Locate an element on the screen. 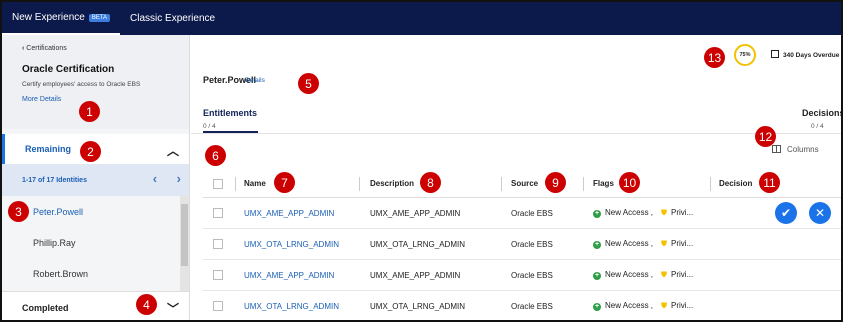  next-page-icon: › is located at coordinates (179, 178).